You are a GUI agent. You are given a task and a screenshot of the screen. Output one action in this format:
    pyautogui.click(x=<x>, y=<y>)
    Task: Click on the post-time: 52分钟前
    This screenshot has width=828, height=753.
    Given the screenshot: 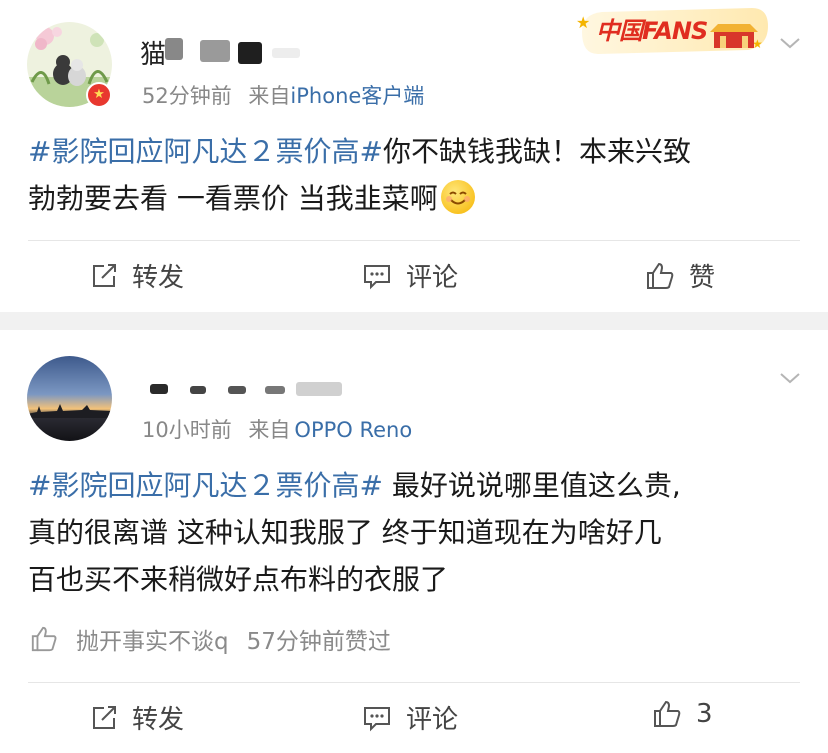 What is the action you would take?
    pyautogui.click(x=187, y=96)
    